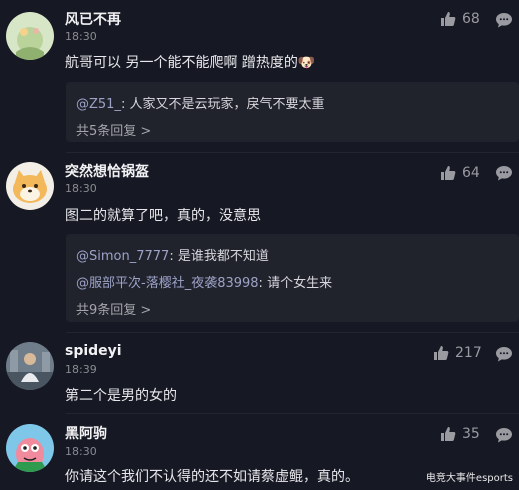  What do you see at coordinates (172, 254) in the screenshot?
I see `reply-preview: @Simon_7777: 是谁我都不知道` at bounding box center [172, 254].